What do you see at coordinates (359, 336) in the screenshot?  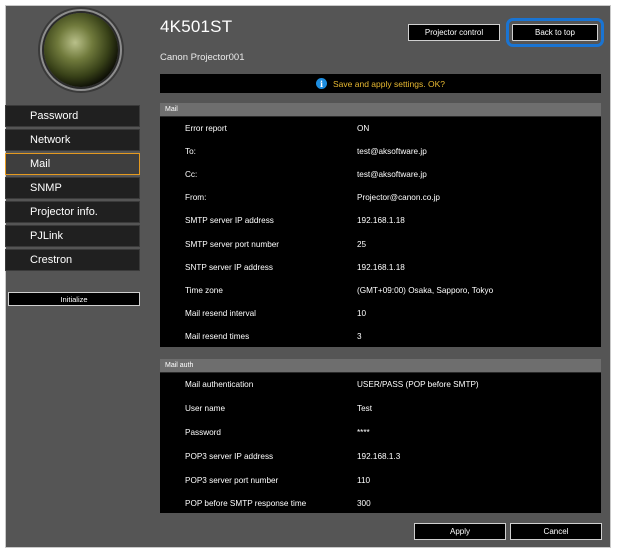 I see `setting-value: 3` at bounding box center [359, 336].